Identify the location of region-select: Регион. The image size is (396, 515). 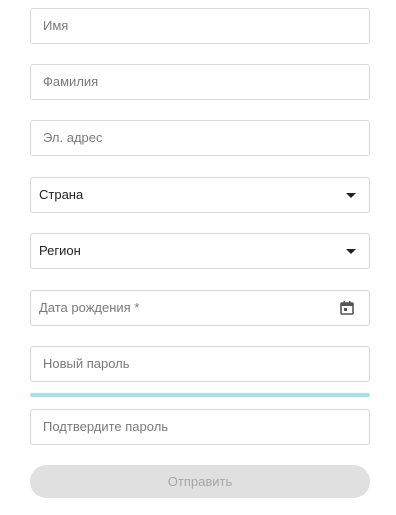
(200, 251).